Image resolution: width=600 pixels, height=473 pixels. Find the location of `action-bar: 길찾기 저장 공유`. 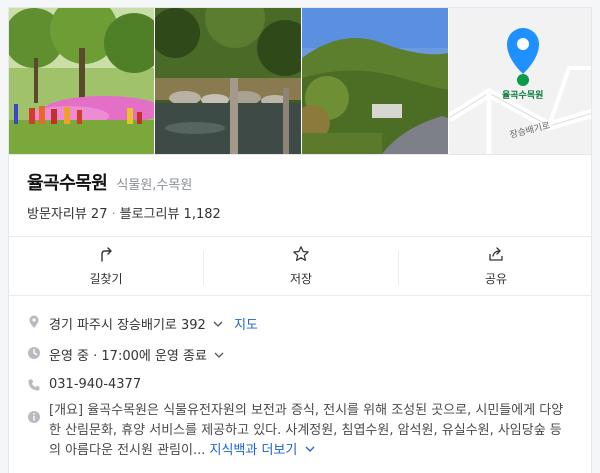

action-bar: 길찾기 저장 공유 is located at coordinates (300, 266).